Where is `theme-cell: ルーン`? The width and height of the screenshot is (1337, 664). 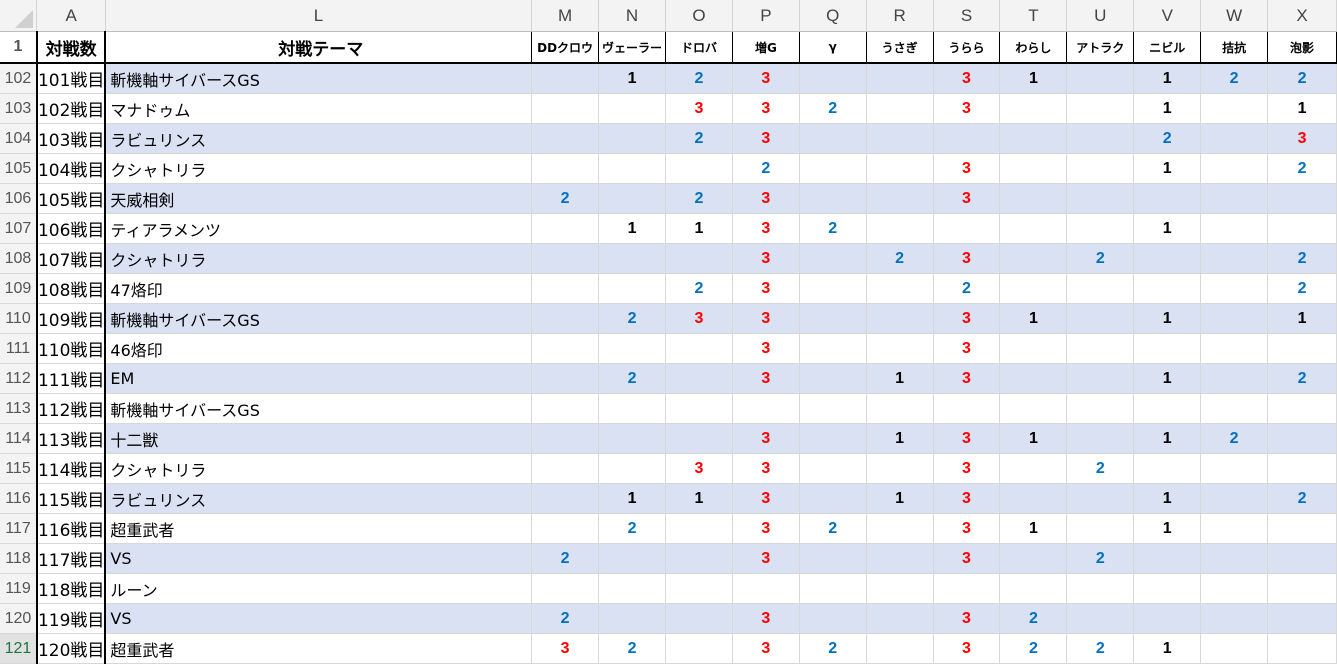 theme-cell: ルーン is located at coordinates (319, 588).